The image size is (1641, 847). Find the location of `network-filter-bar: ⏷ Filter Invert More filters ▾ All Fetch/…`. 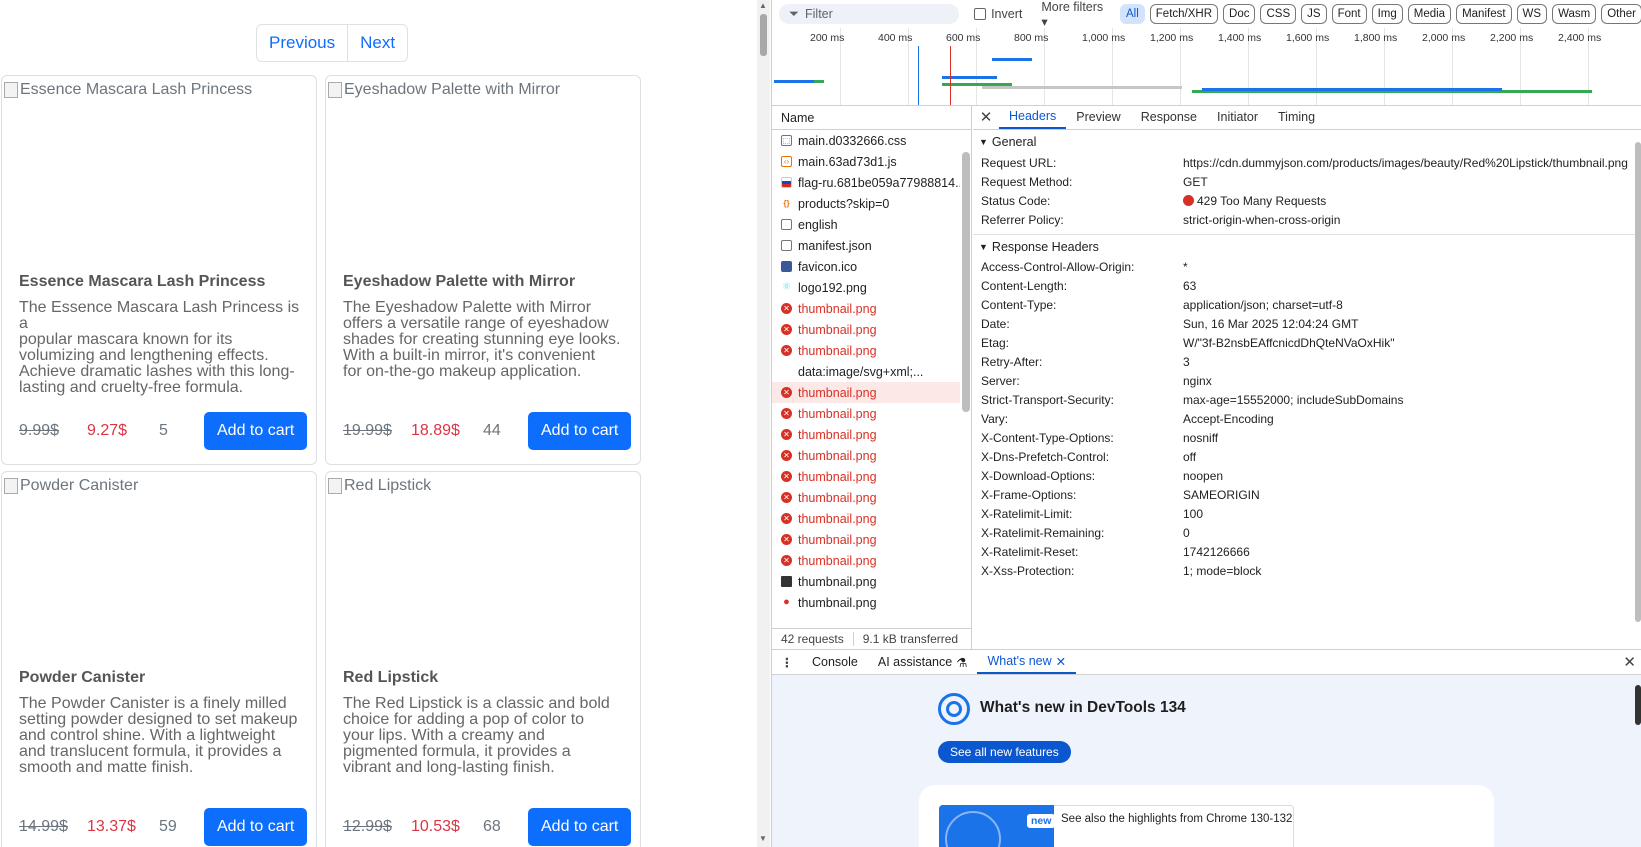

network-filter-bar: ⏷ Filter Invert More filters ▾ All Fetch/… is located at coordinates (1206, 14).